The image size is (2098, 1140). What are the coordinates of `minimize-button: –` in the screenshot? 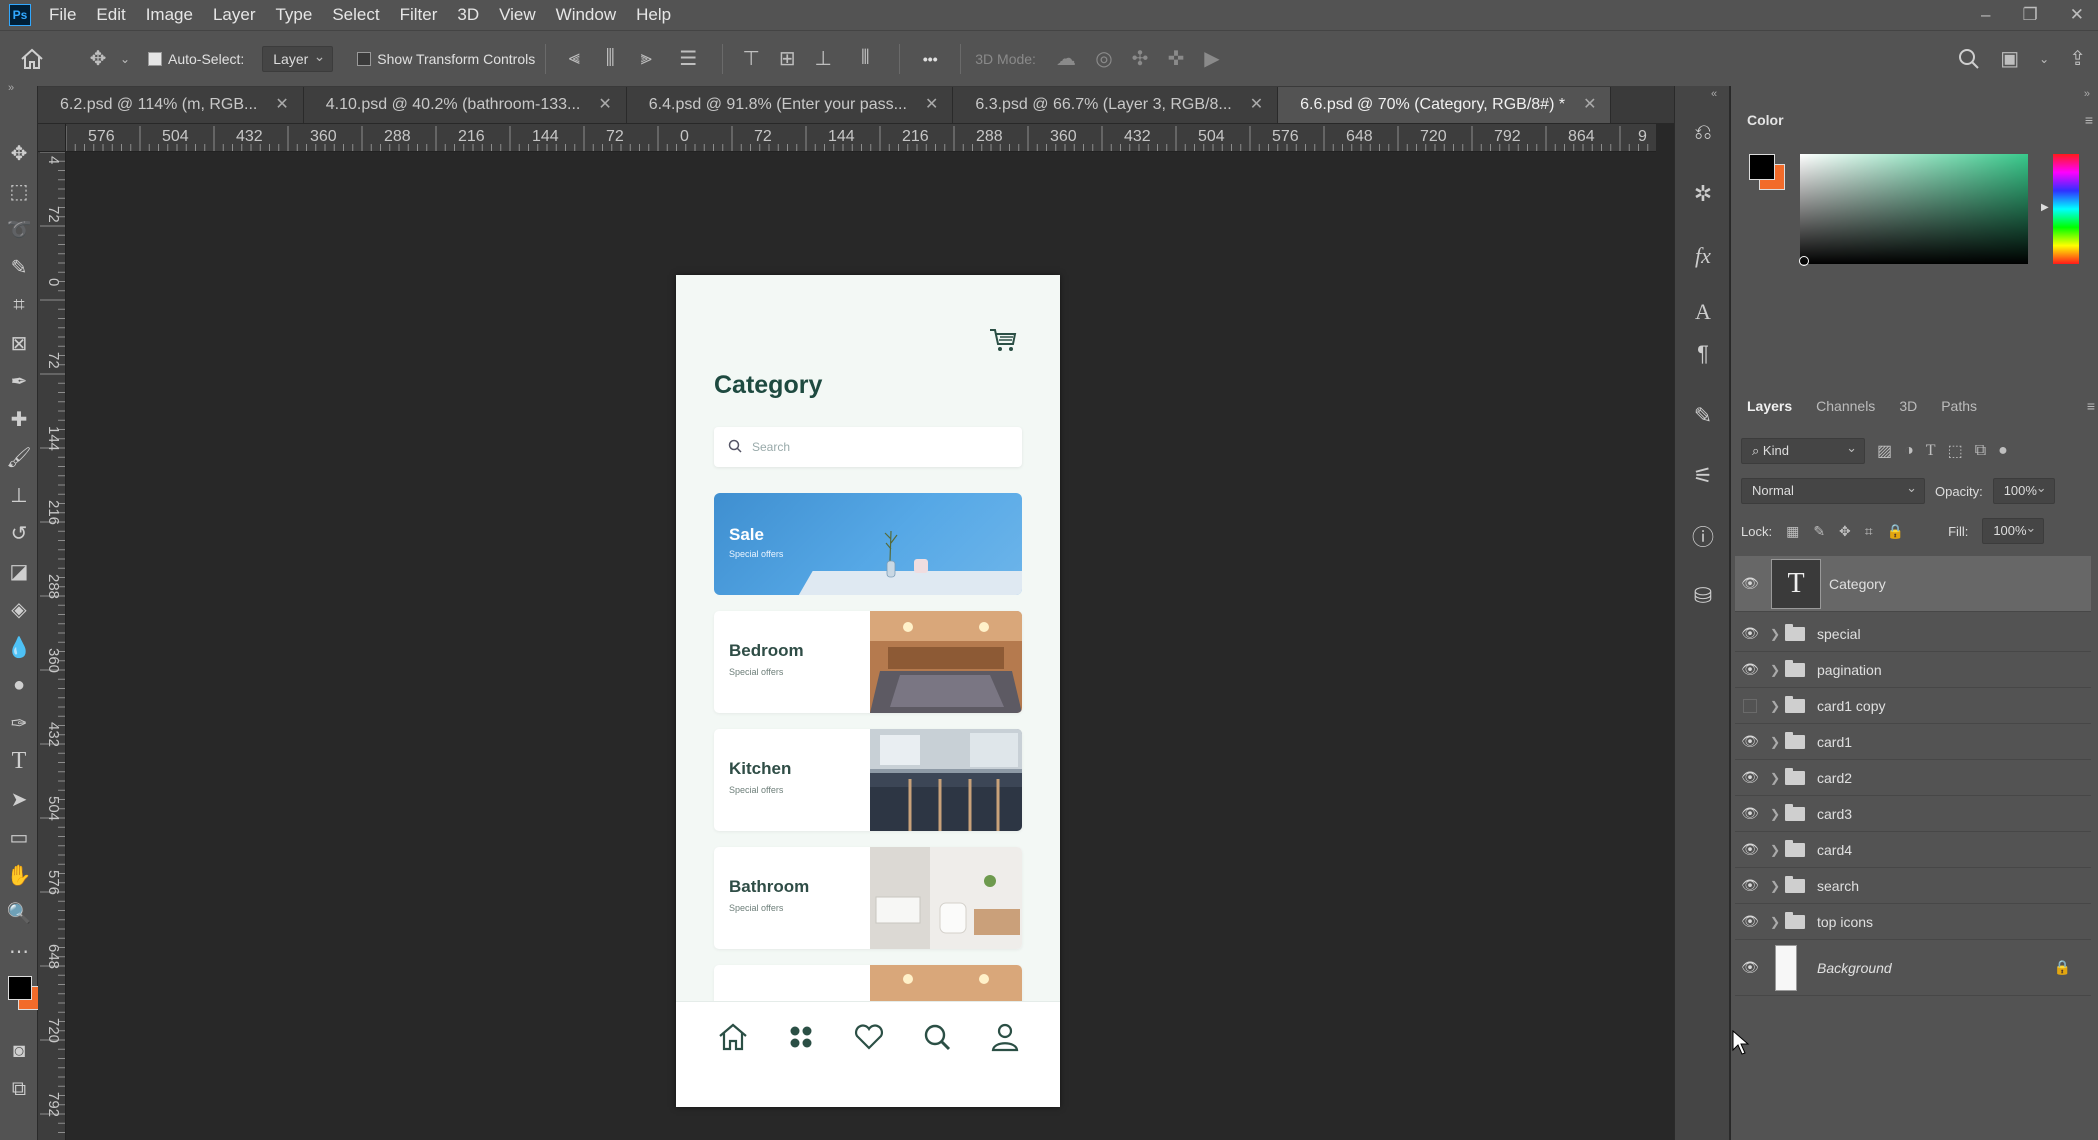 It's located at (1985, 15).